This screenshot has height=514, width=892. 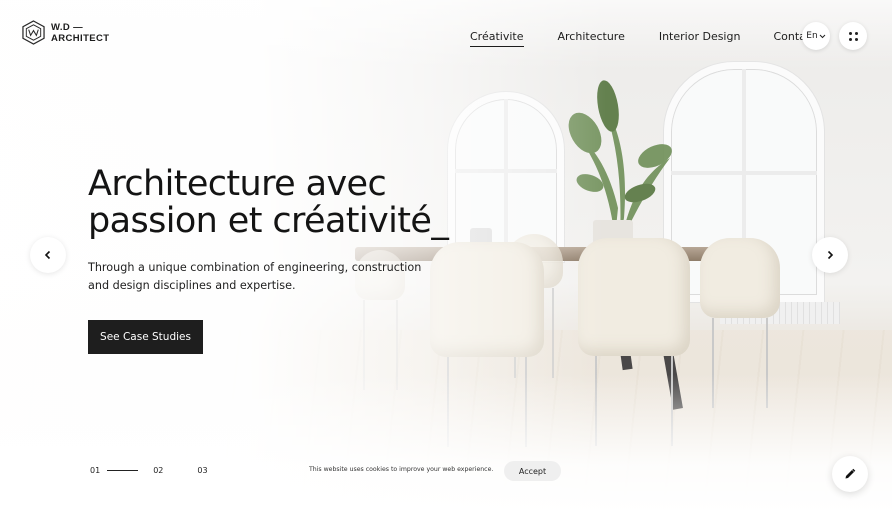 I want to click on nav-item-creativite: Créativite, so click(x=497, y=38).